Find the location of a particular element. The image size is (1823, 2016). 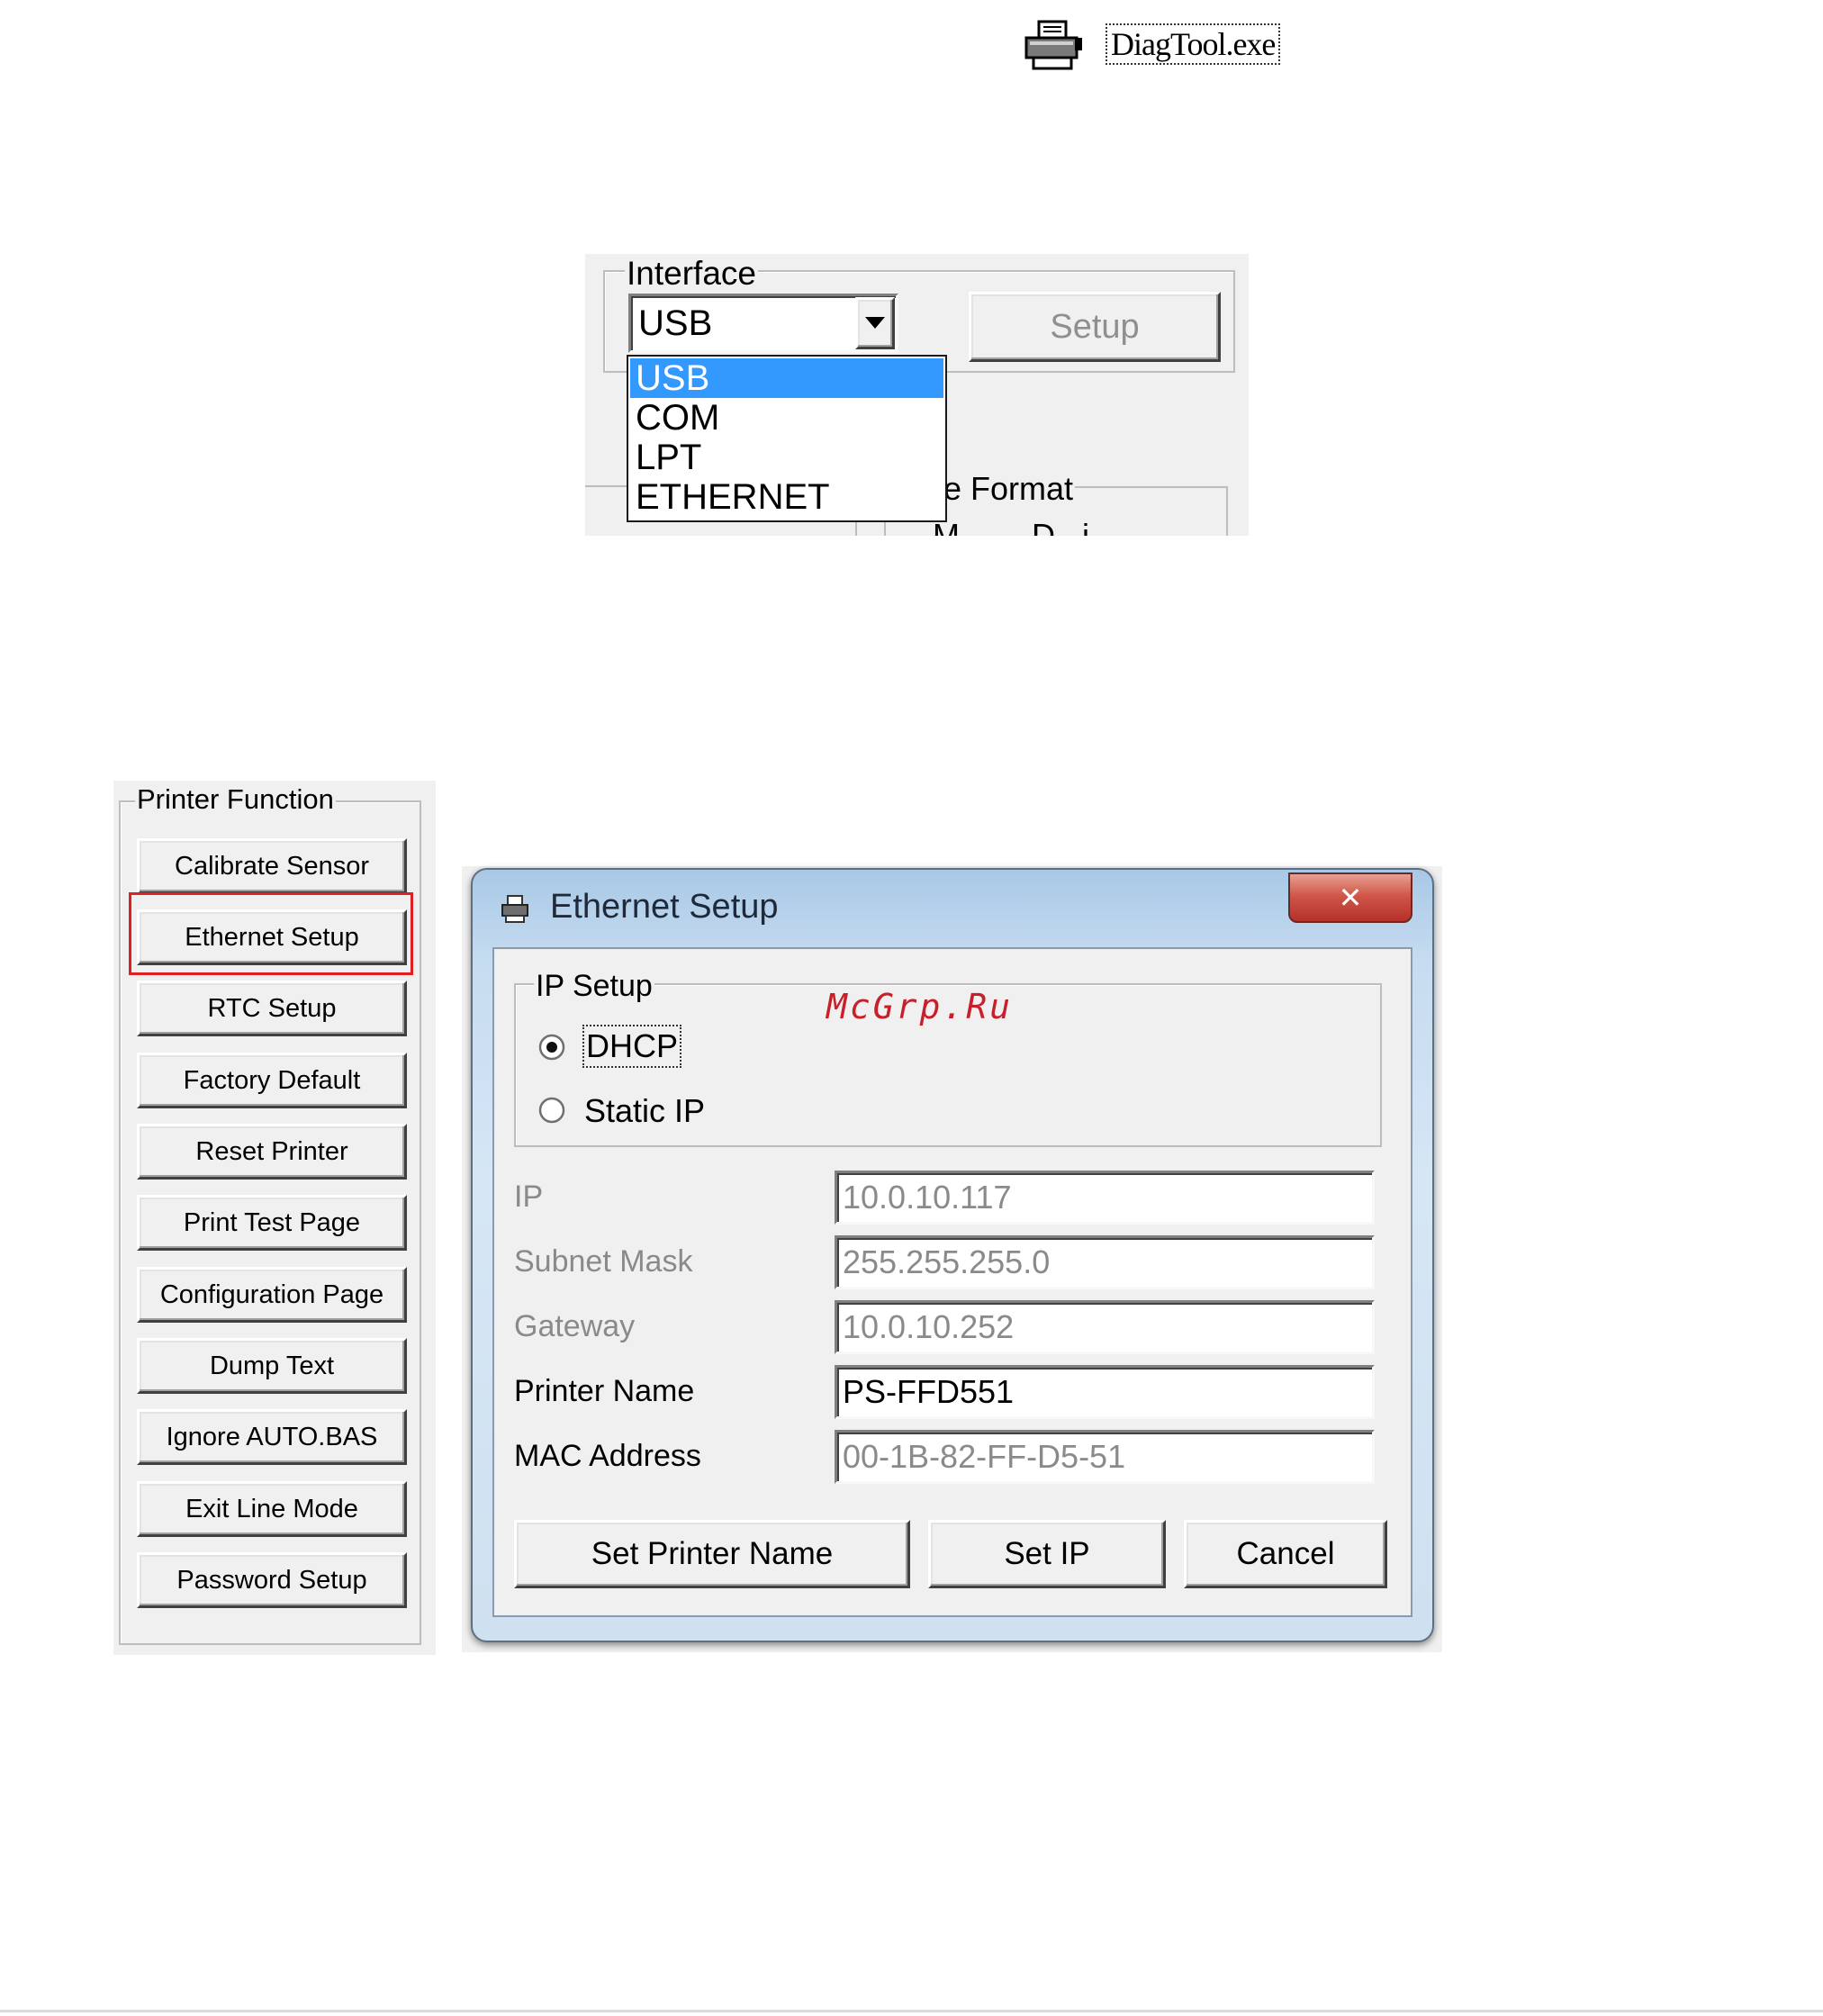

dump-text-button: Dump Text is located at coordinates (272, 1366).